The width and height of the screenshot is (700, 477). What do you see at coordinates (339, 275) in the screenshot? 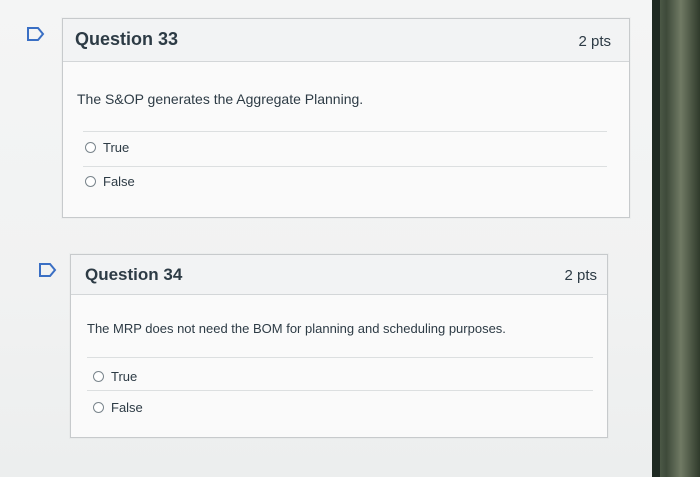
I see `question-header: Question 34 2 pts` at bounding box center [339, 275].